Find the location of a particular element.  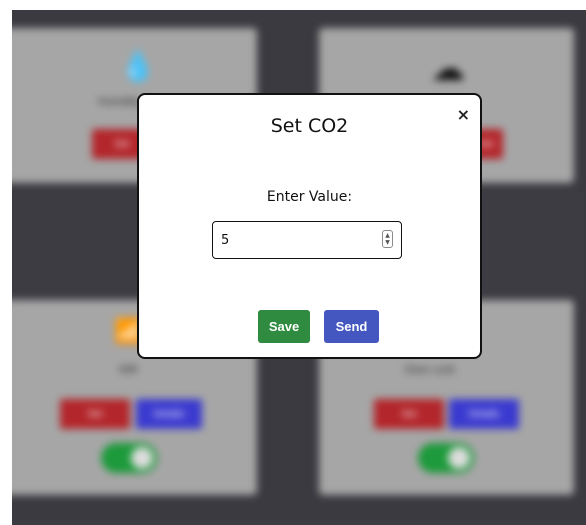

value-field: ▲ ▼ is located at coordinates (307, 240).